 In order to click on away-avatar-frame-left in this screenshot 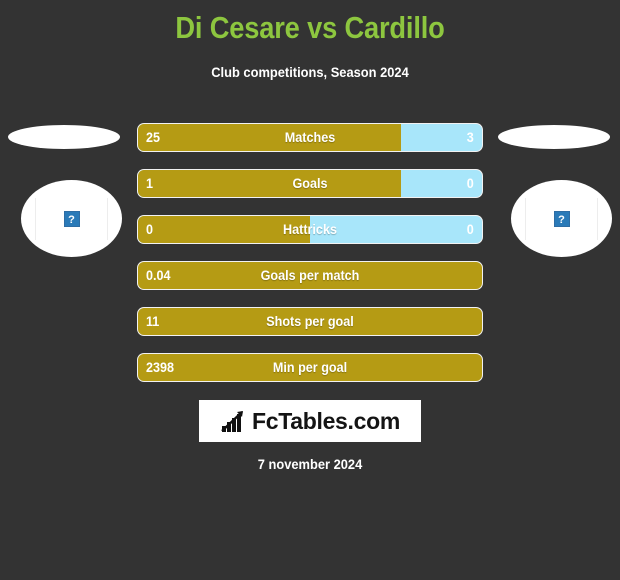, I will do `click(525, 219)`.